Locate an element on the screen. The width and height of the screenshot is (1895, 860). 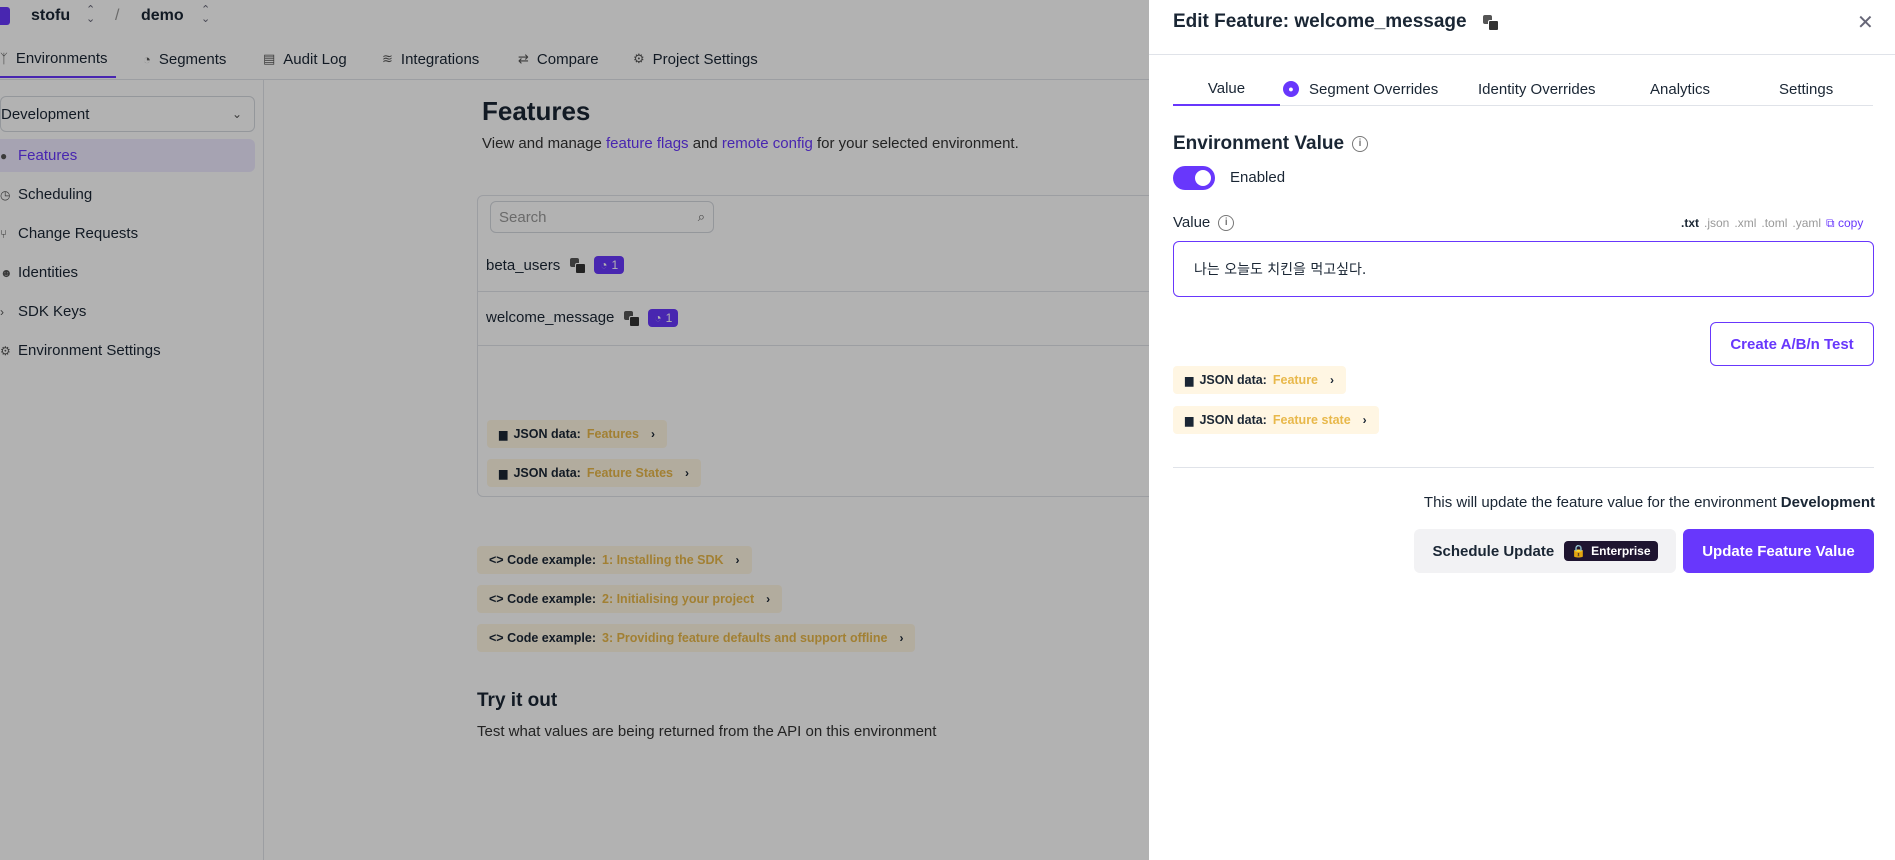
format-option: .toml is located at coordinates (1774, 223).